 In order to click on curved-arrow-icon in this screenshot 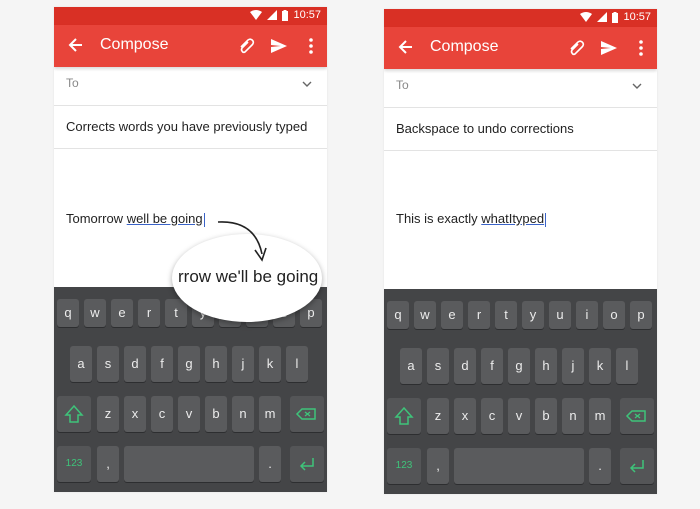, I will do `click(242, 241)`.